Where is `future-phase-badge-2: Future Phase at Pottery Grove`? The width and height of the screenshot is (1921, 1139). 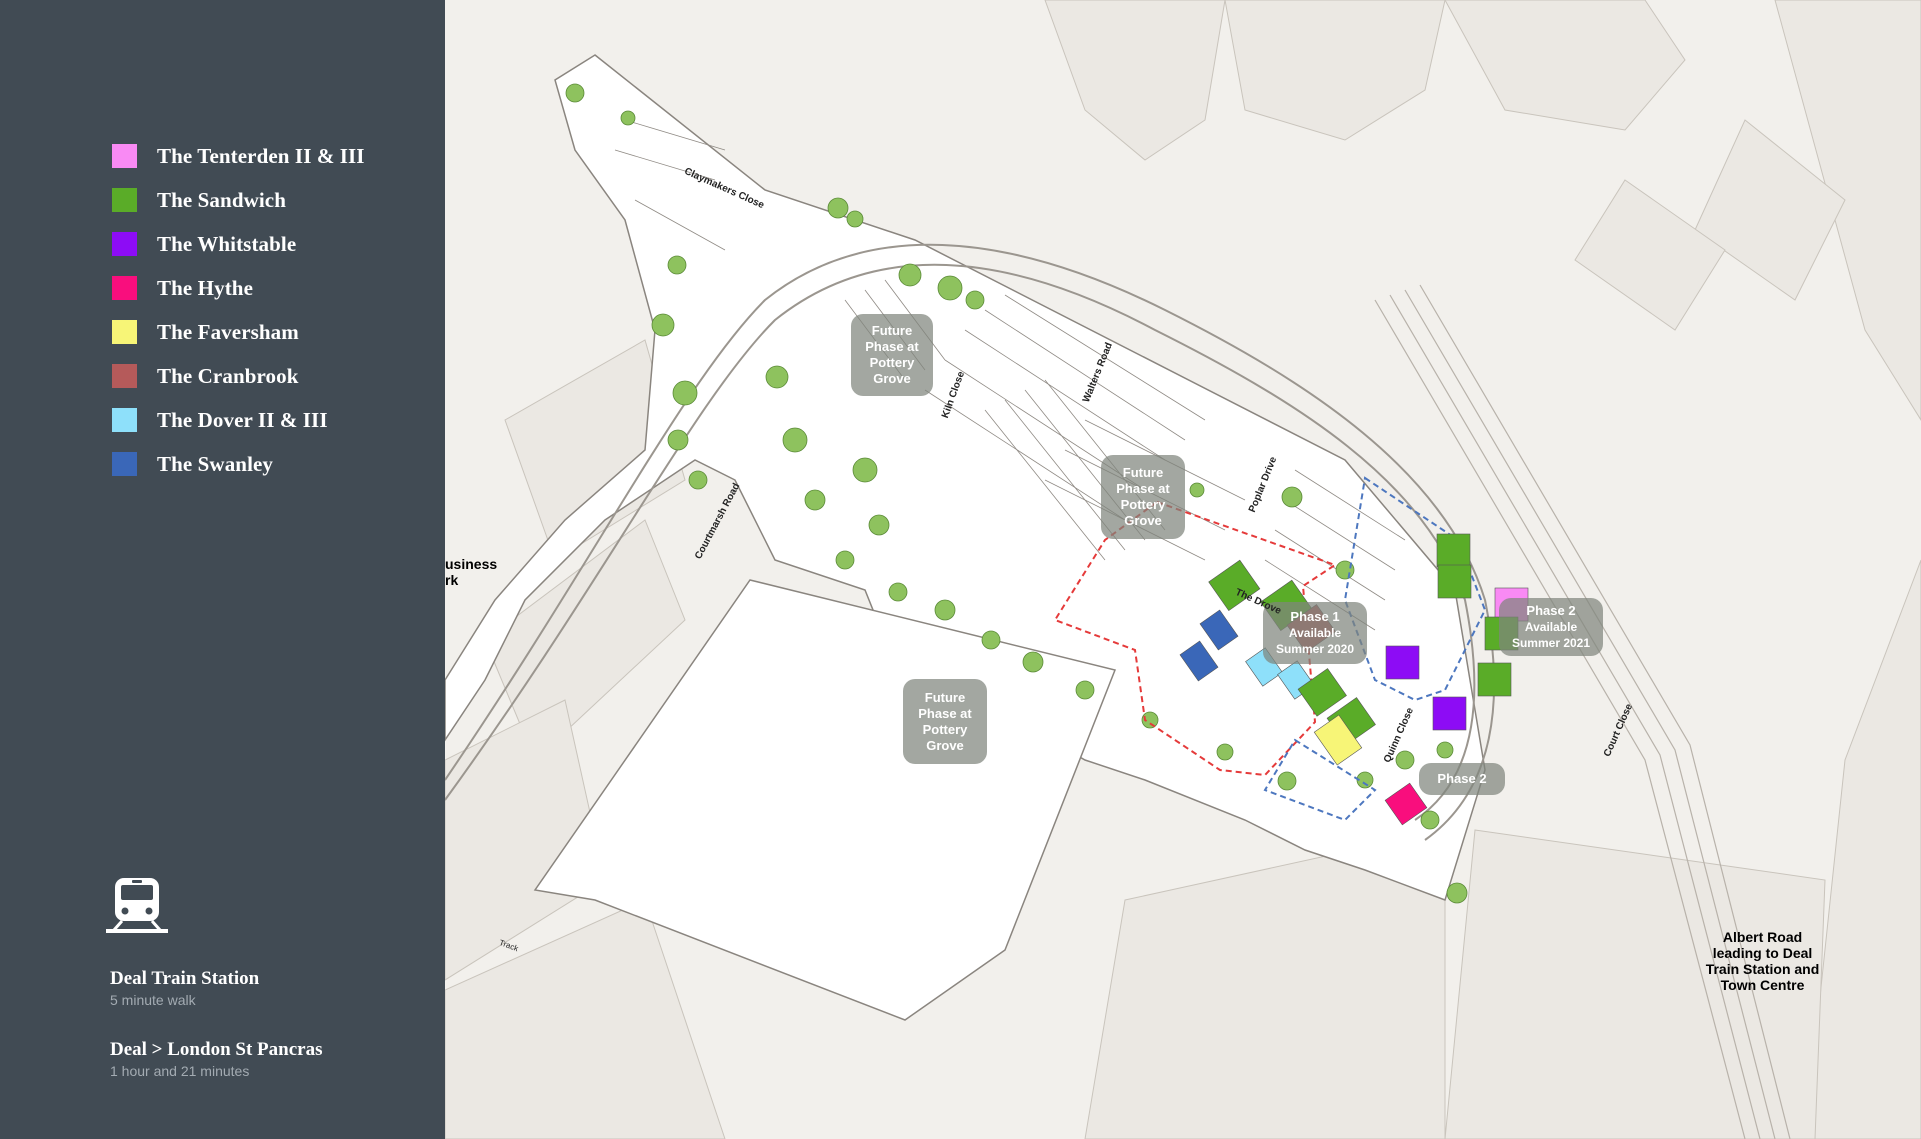 future-phase-badge-2: Future Phase at Pottery Grove is located at coordinates (1143, 497).